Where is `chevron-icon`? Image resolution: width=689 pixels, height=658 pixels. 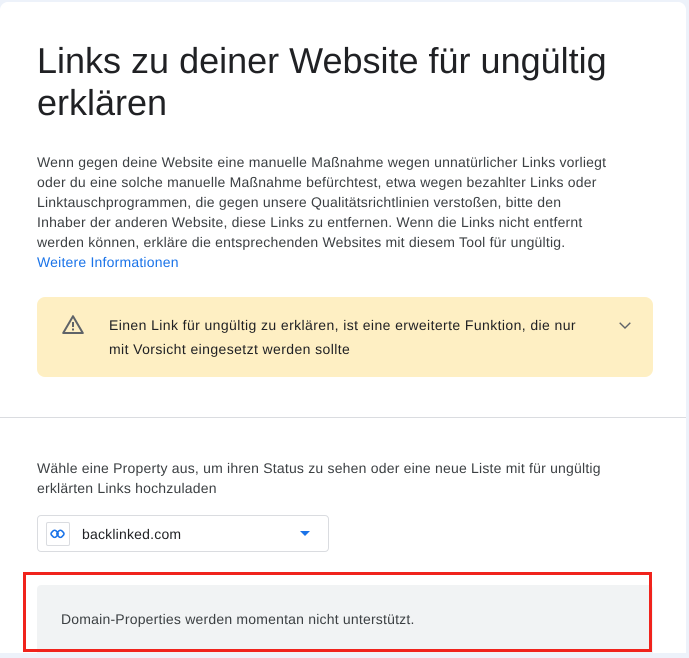 chevron-icon is located at coordinates (625, 325).